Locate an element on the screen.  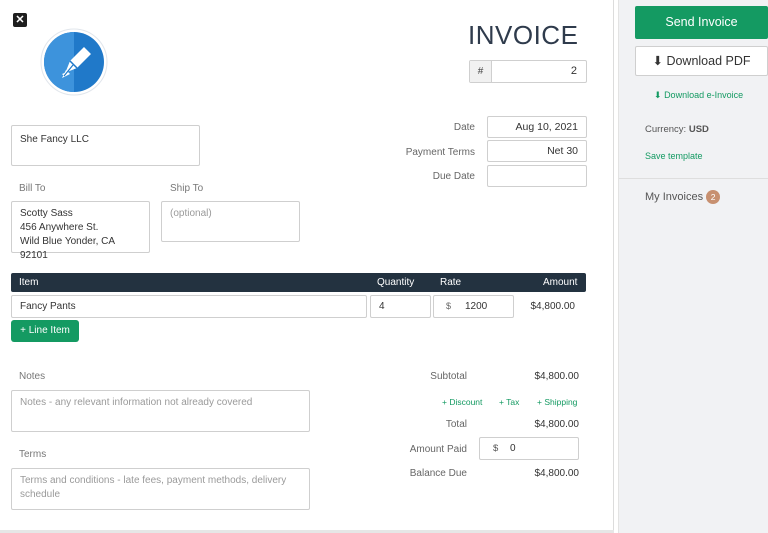
total-value: $4,800.00 is located at coordinates (557, 424).